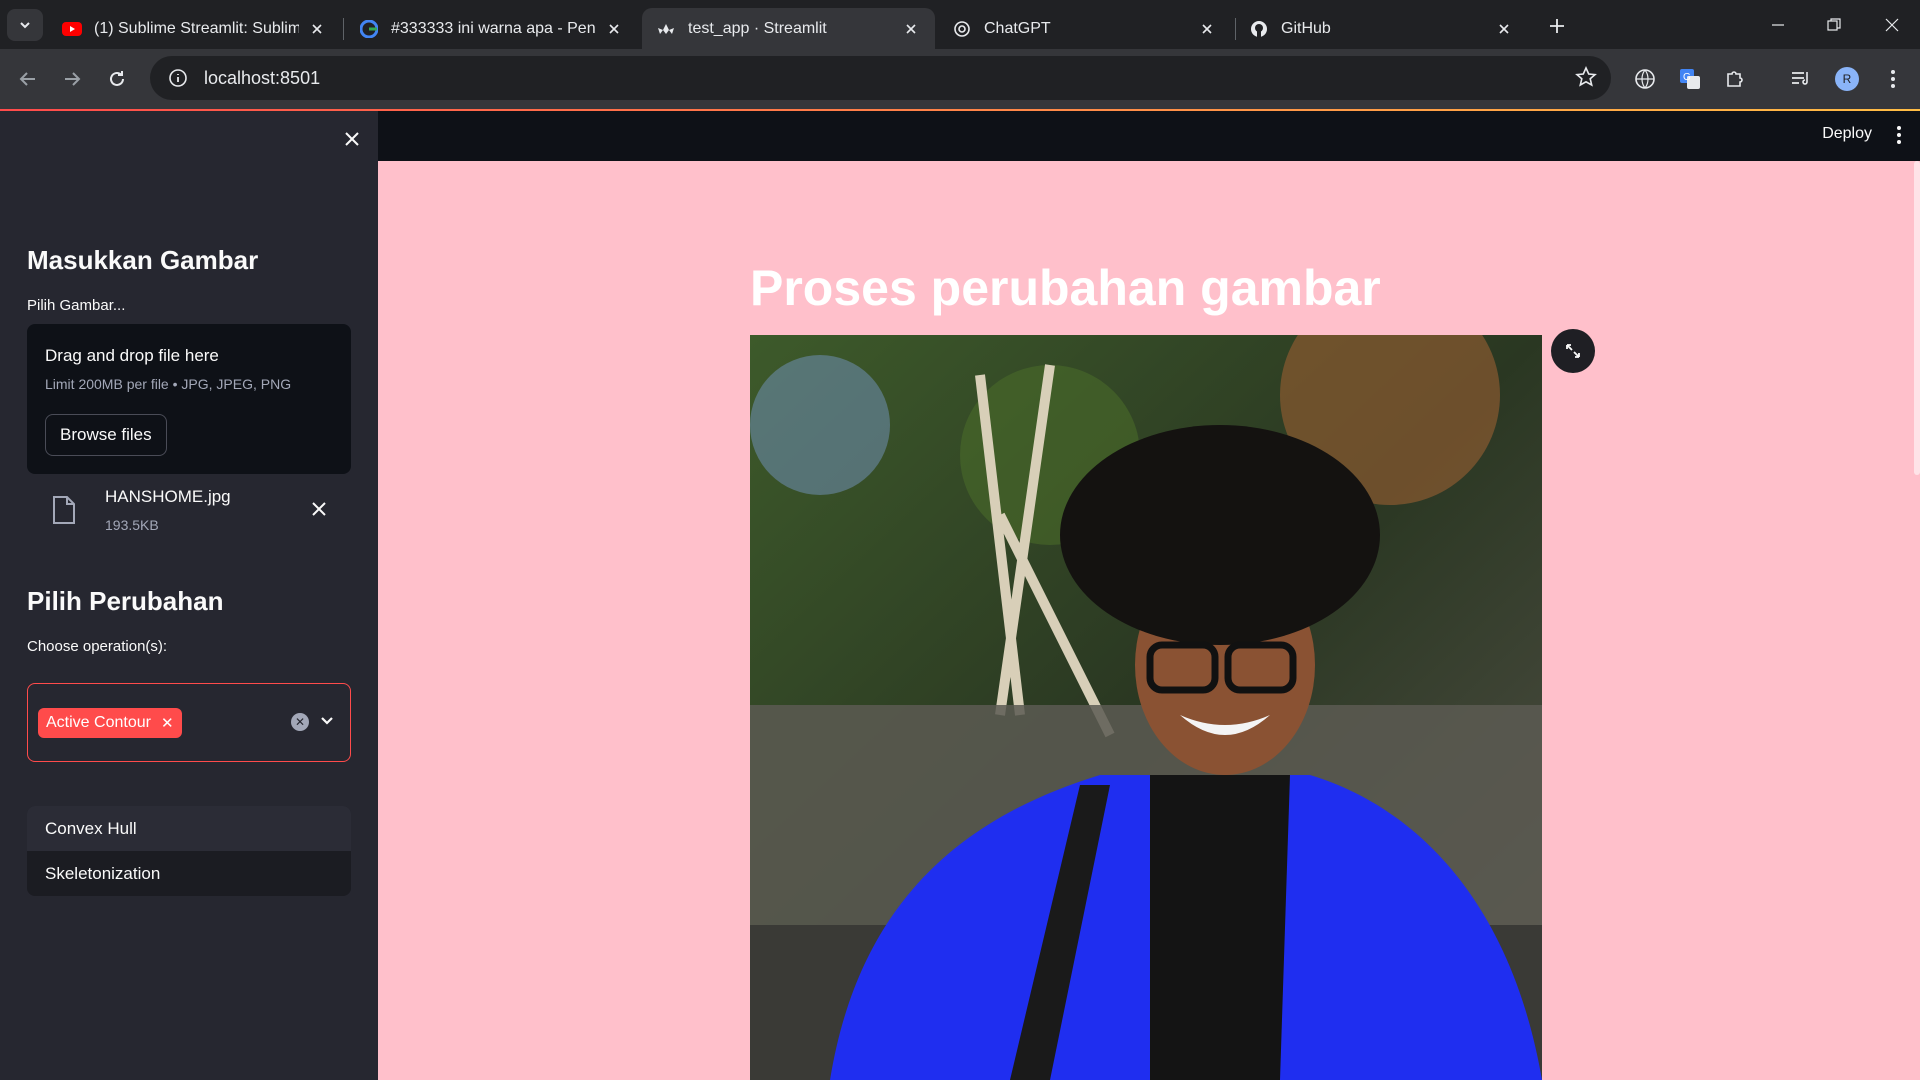  I want to click on sidebar-close-button, so click(352, 139).